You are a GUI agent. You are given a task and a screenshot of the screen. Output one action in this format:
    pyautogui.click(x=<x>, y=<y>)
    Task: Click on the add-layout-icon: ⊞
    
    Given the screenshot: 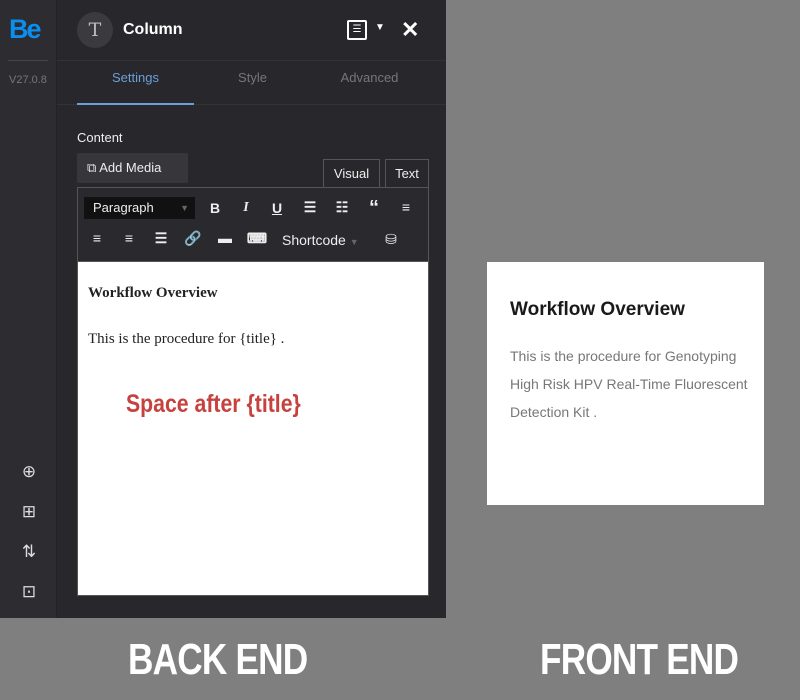 What is the action you would take?
    pyautogui.click(x=29, y=512)
    